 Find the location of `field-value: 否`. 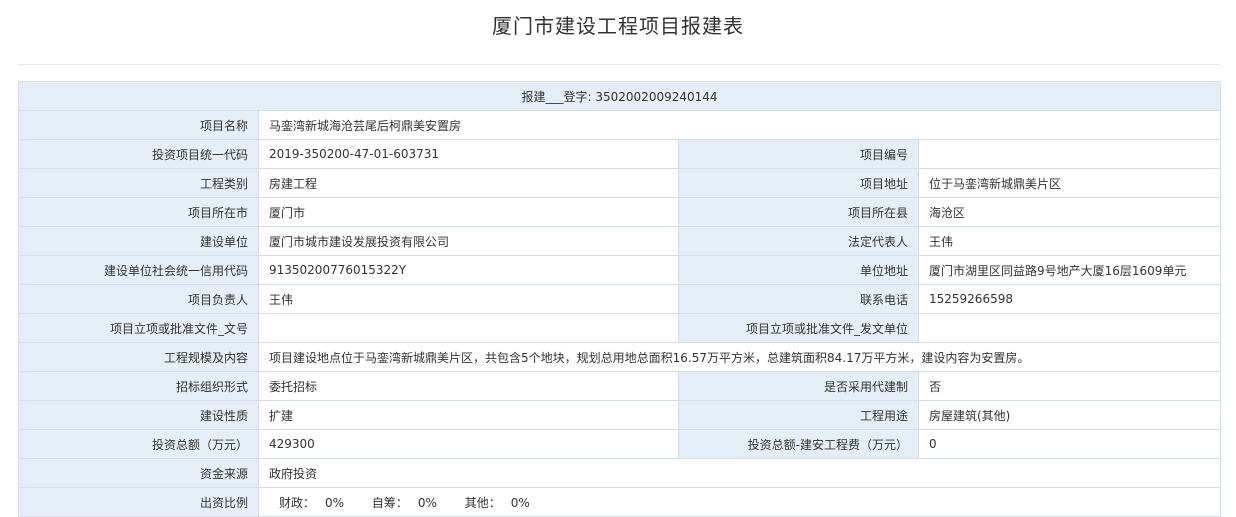

field-value: 否 is located at coordinates (1069, 386).